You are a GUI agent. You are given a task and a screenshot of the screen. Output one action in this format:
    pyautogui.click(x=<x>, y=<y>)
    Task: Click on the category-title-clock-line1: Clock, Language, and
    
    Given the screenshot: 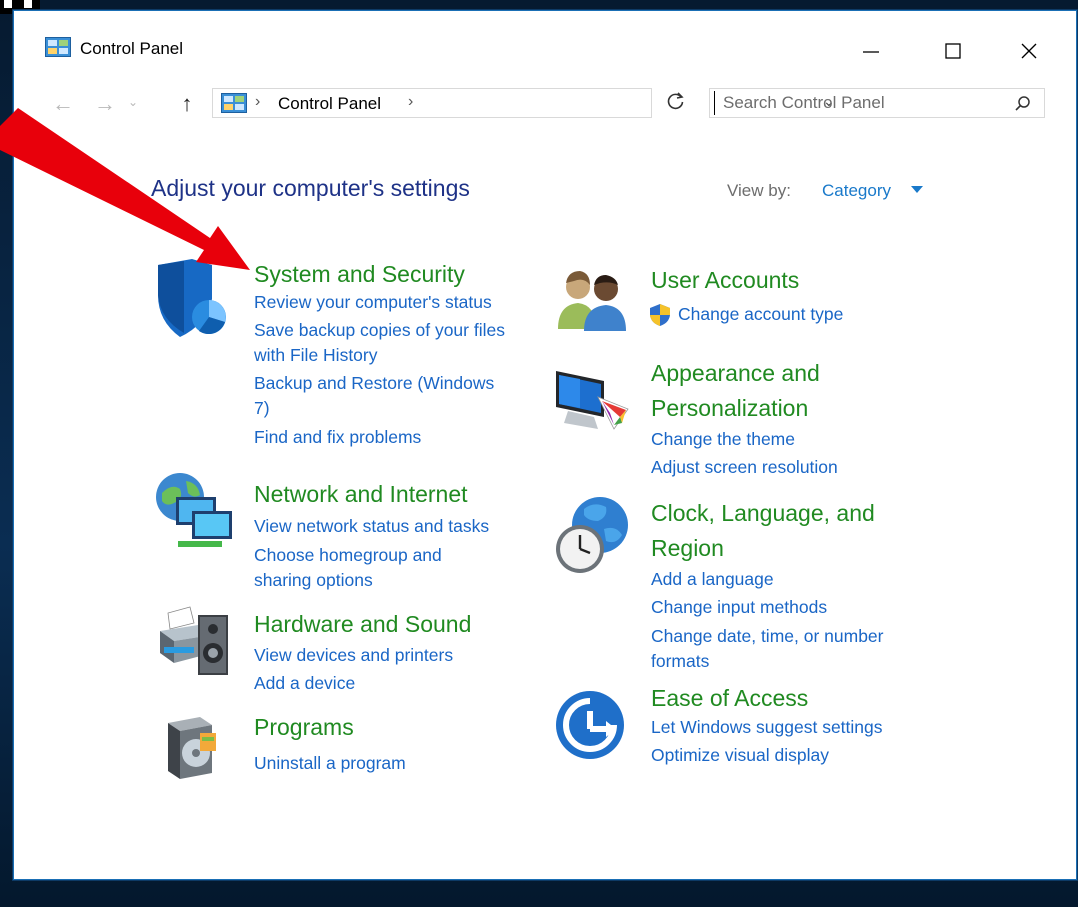 What is the action you would take?
    pyautogui.click(x=763, y=513)
    